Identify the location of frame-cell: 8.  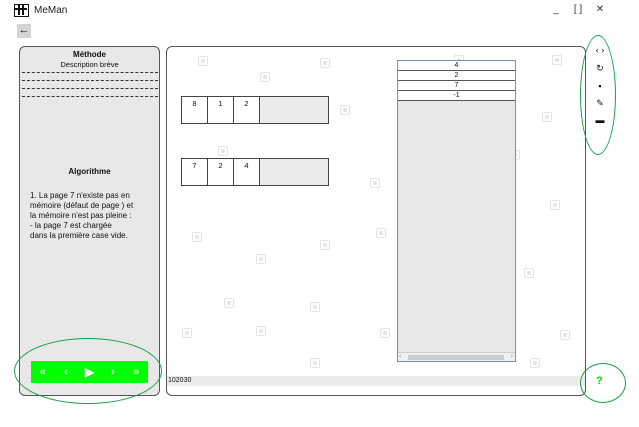
(195, 110).